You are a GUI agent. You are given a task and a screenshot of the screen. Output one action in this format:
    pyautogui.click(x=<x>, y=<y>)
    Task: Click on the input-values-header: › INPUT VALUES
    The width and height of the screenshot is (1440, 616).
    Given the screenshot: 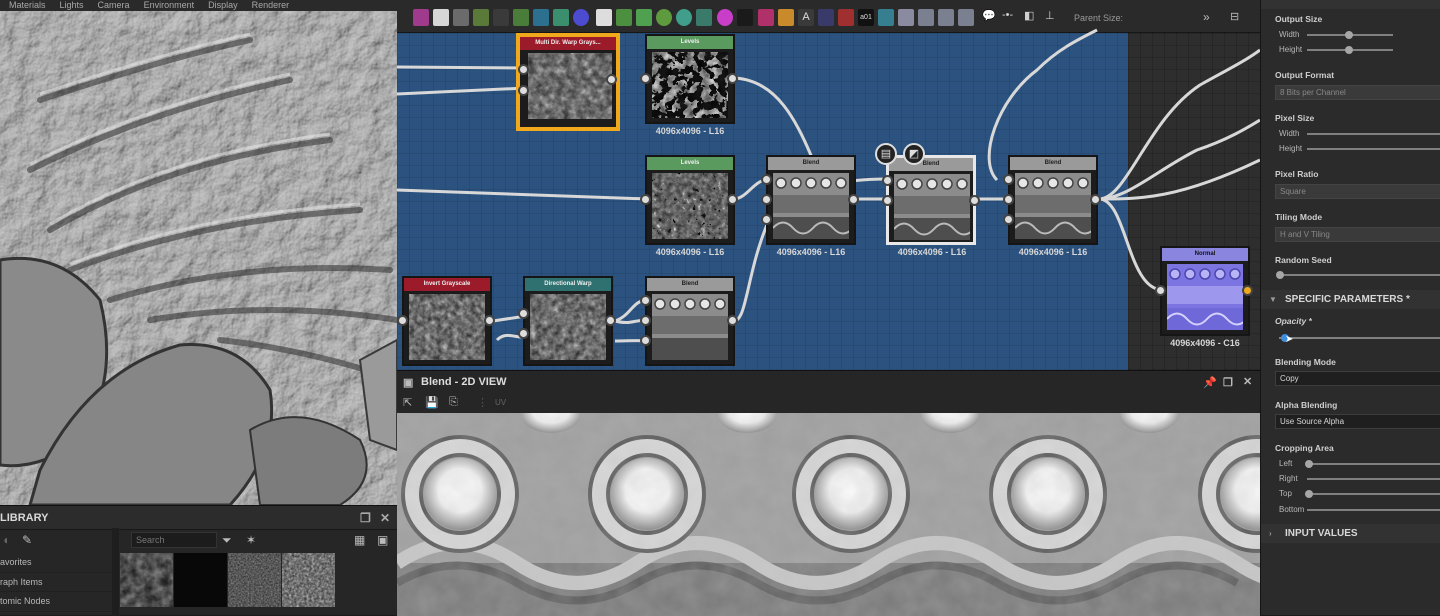 What is the action you would take?
    pyautogui.click(x=1350, y=533)
    